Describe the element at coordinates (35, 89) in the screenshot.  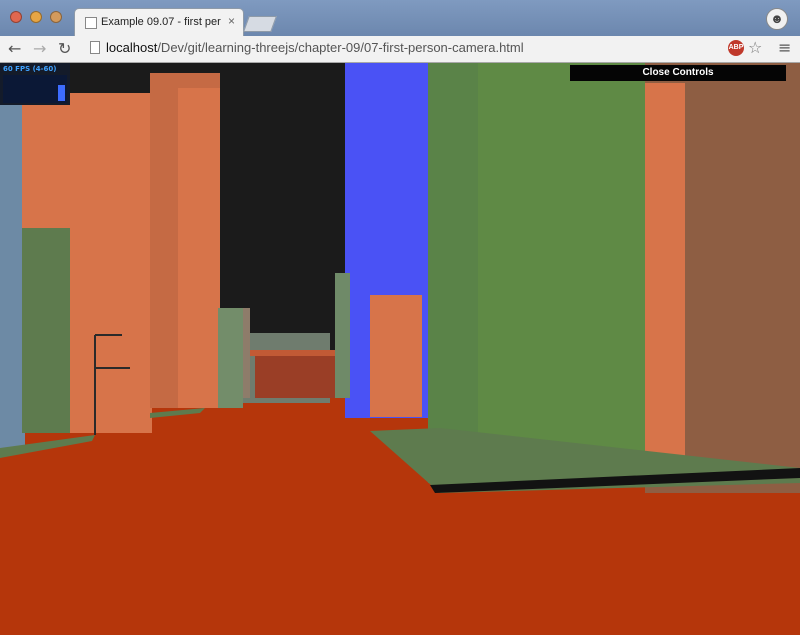
I see `fps-graph` at that location.